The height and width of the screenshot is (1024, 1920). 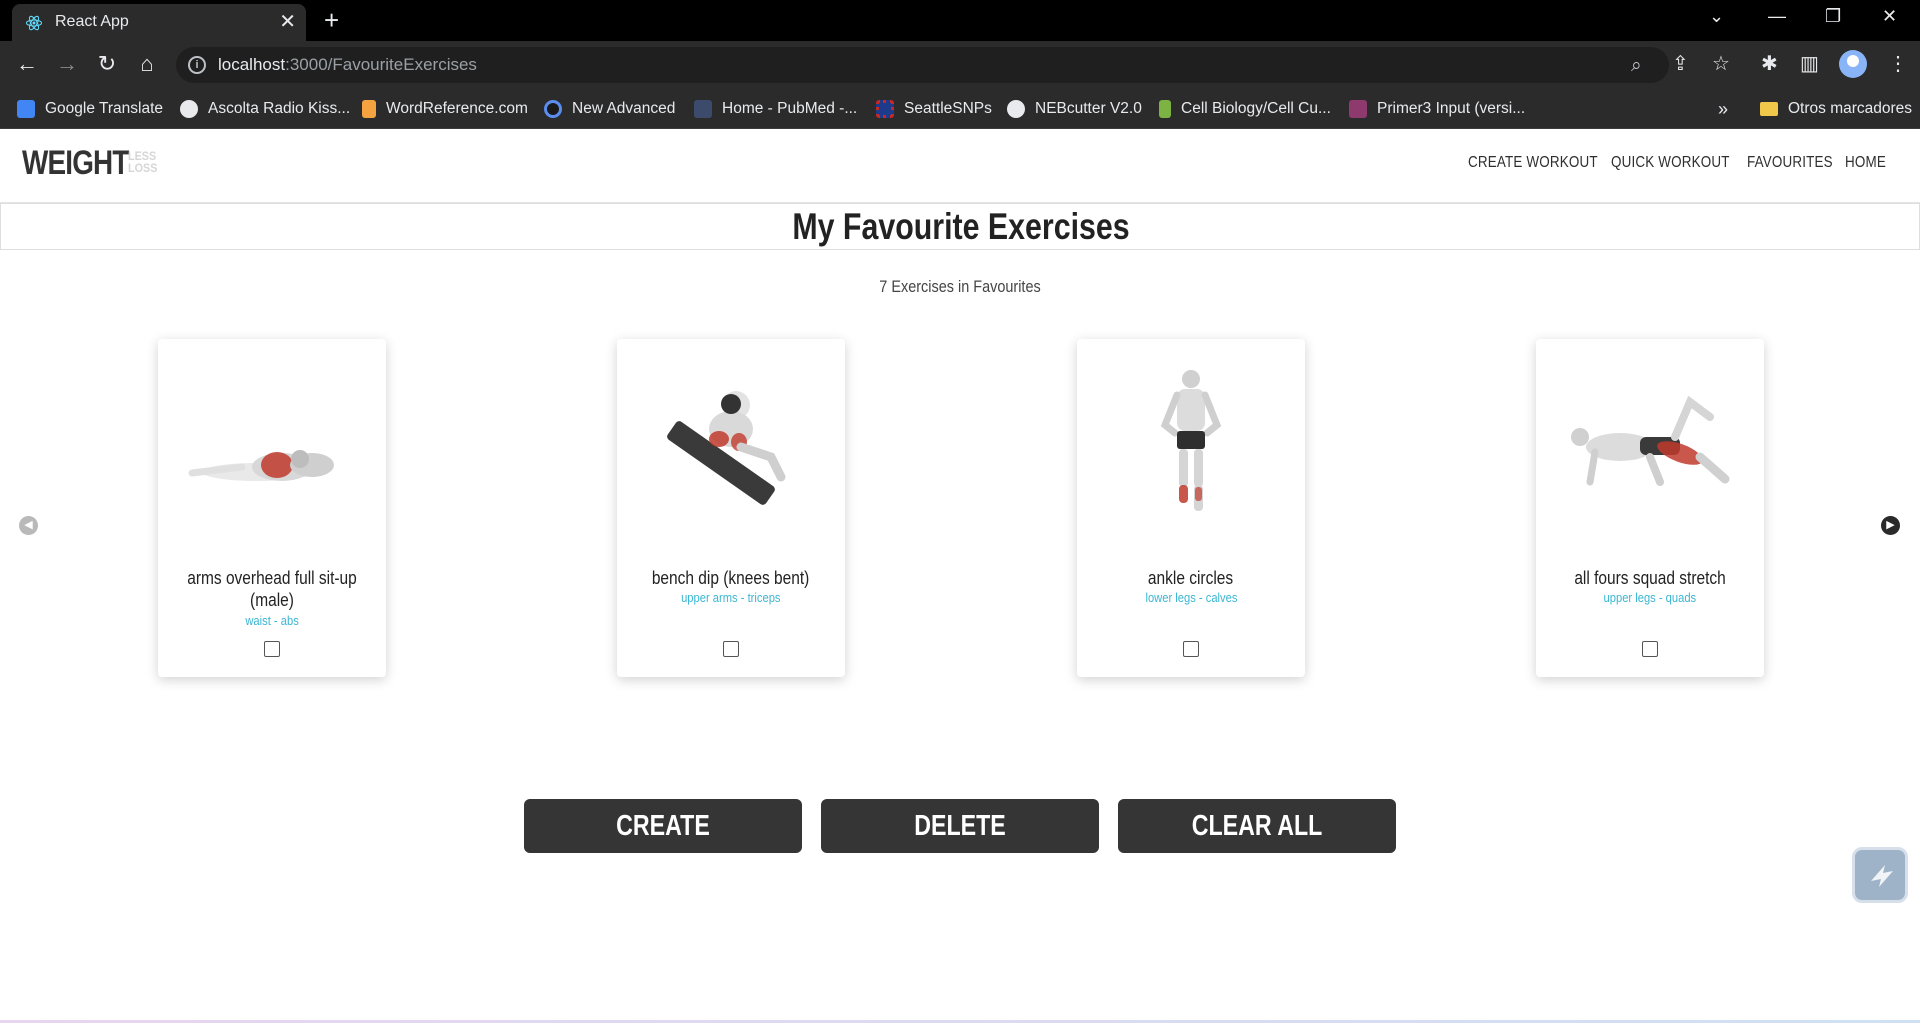 I want to click on nav-favourites: FAVOURITES, so click(x=1790, y=163).